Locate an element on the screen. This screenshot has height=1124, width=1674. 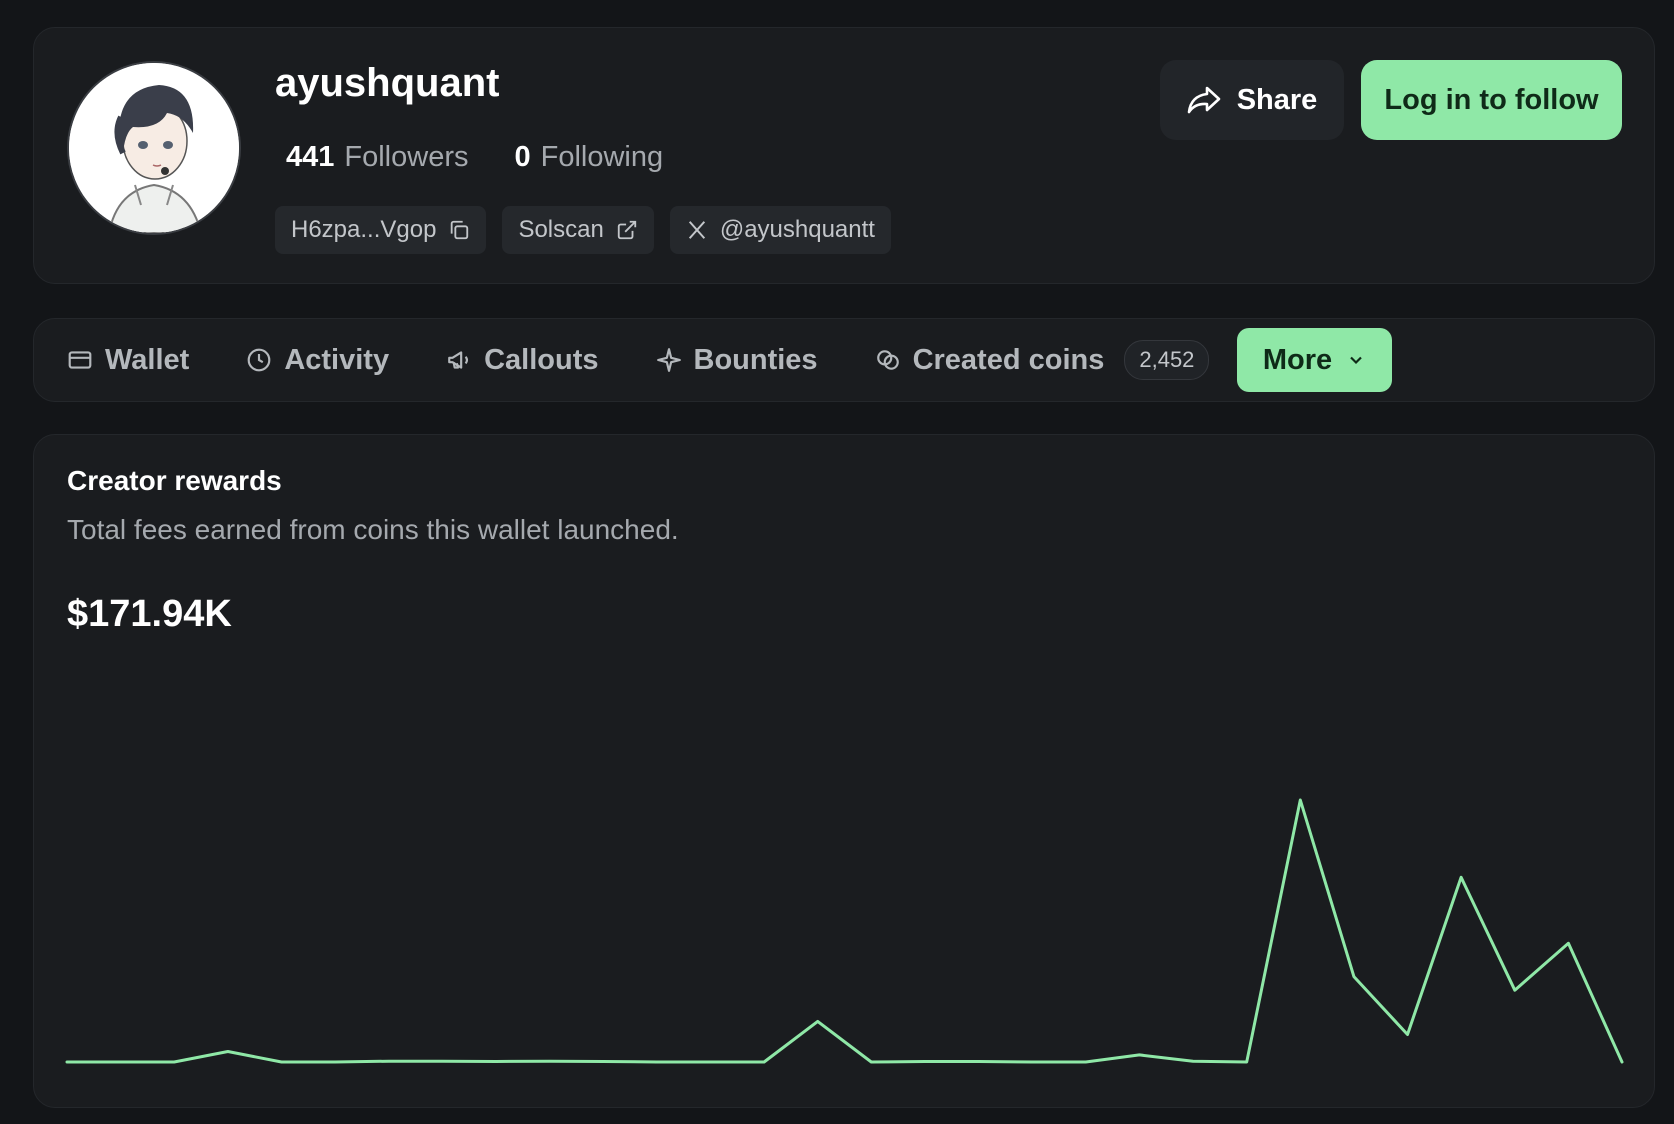
more-label: More is located at coordinates (1297, 359).